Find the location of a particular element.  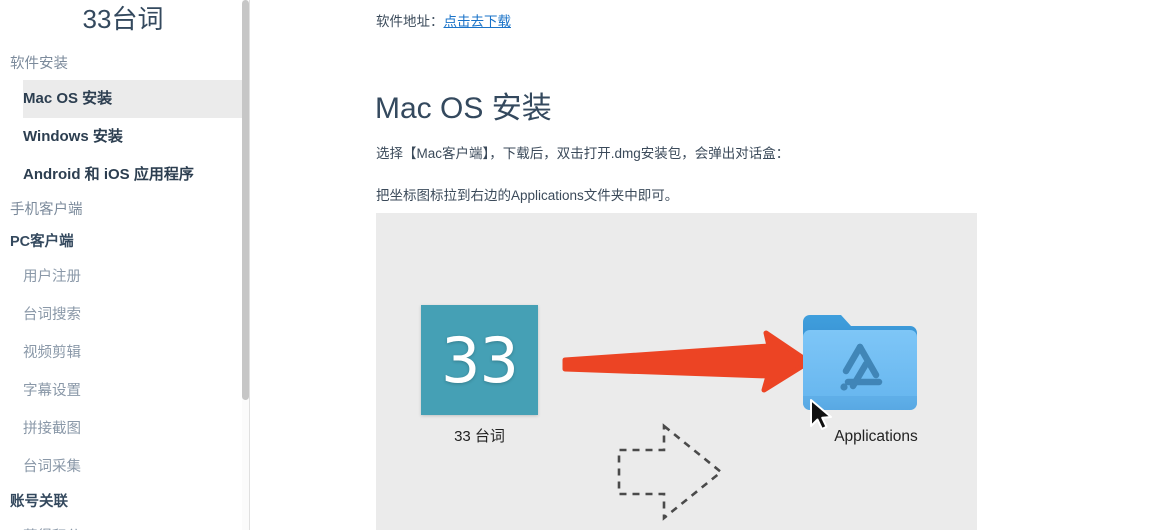

app-icon-label: 33 台词 is located at coordinates (479, 436).